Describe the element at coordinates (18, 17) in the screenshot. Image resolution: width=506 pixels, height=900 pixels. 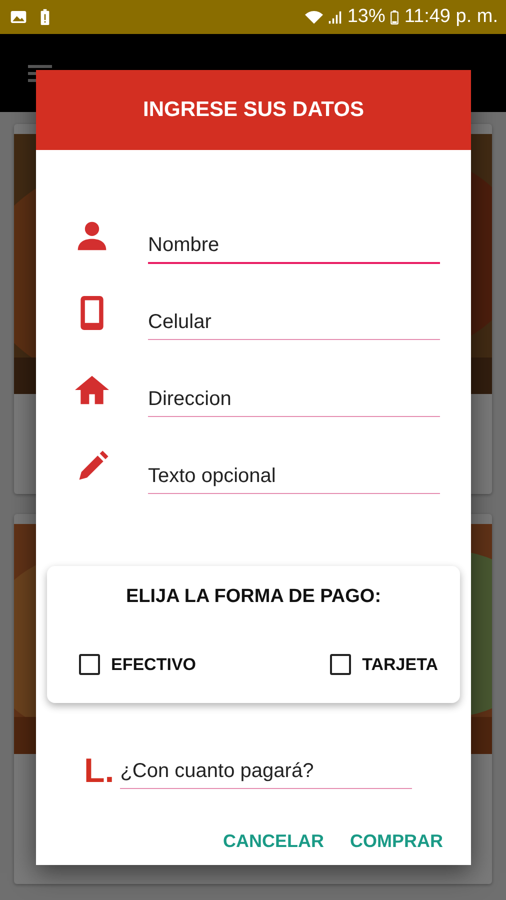
I see `image-icon` at that location.